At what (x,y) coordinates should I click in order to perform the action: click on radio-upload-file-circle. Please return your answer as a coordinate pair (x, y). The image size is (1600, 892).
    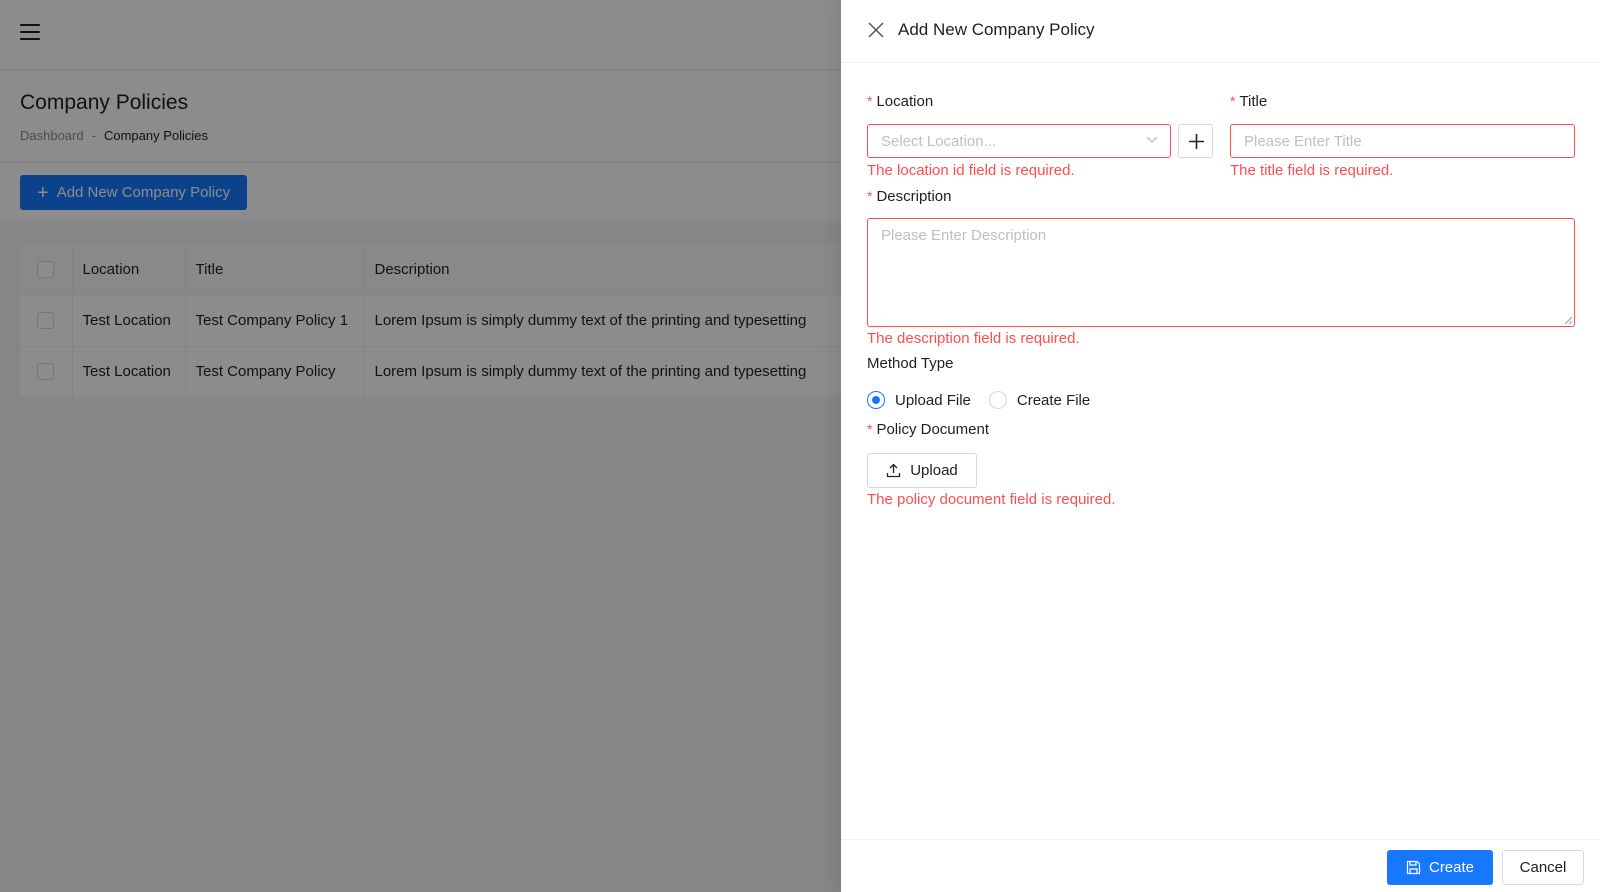
    Looking at the image, I should click on (876, 400).